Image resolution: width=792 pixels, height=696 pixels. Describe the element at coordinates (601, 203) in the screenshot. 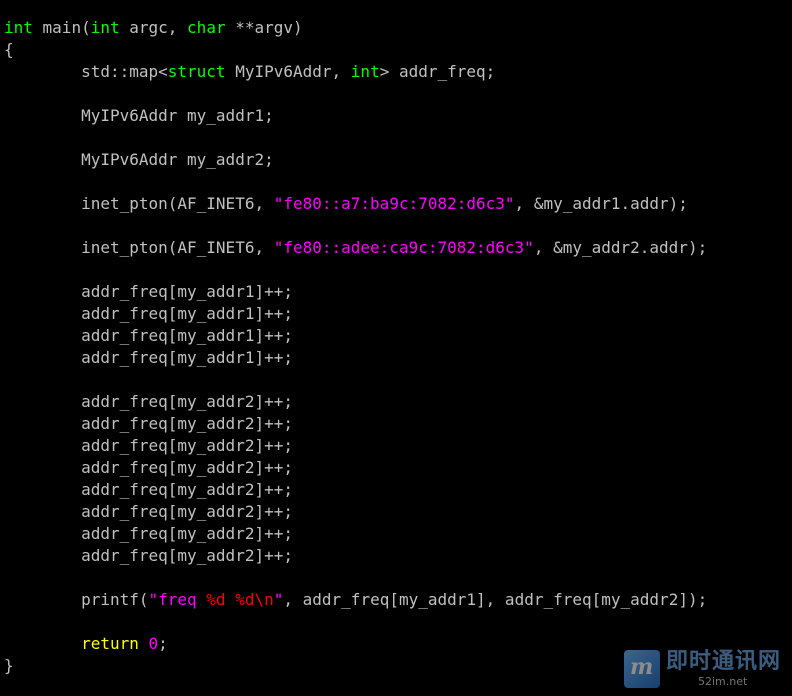

I see `code-token: , &my_addr1.addr);` at that location.